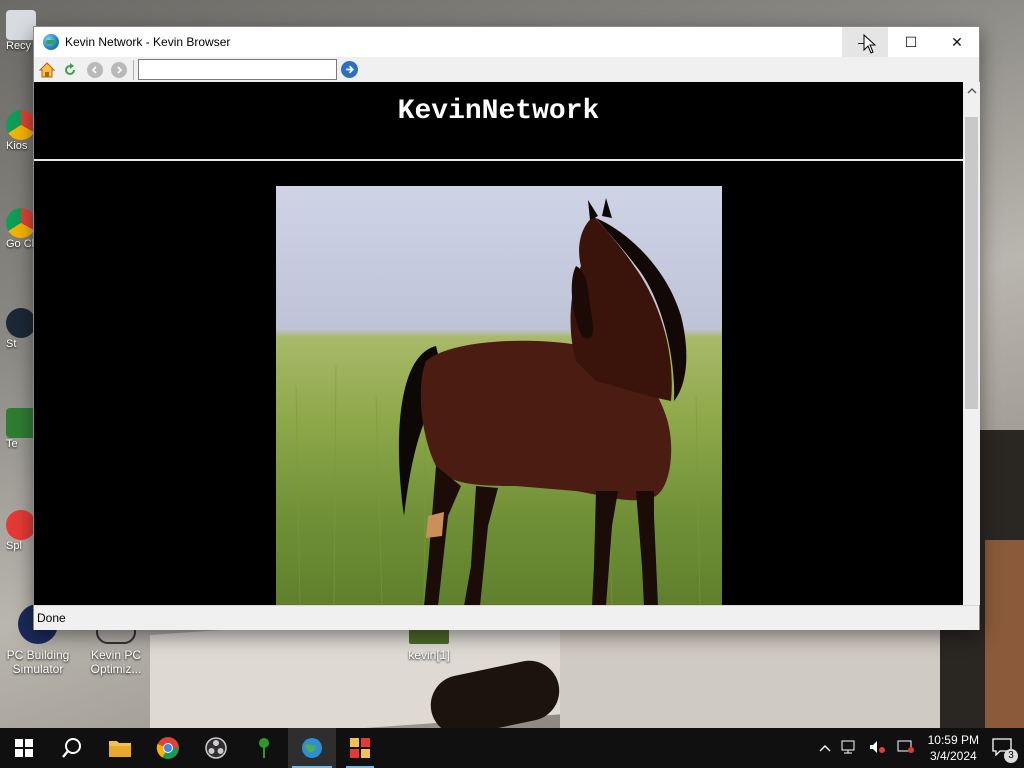 The height and width of the screenshot is (768, 1024). Describe the element at coordinates (971, 263) in the screenshot. I see `scroll-thumb` at that location.